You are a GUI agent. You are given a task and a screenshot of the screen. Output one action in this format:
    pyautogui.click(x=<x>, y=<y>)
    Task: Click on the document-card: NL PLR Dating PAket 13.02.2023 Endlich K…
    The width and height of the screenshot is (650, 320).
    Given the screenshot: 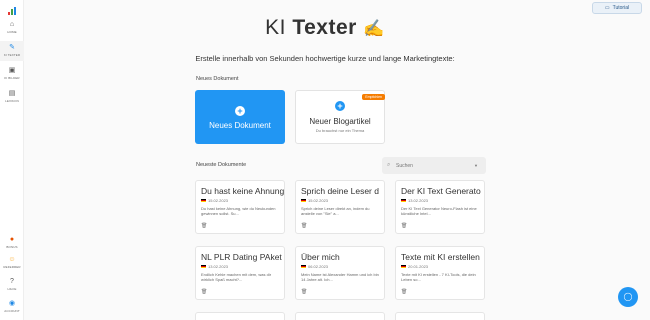 What is the action you would take?
    pyautogui.click(x=240, y=273)
    